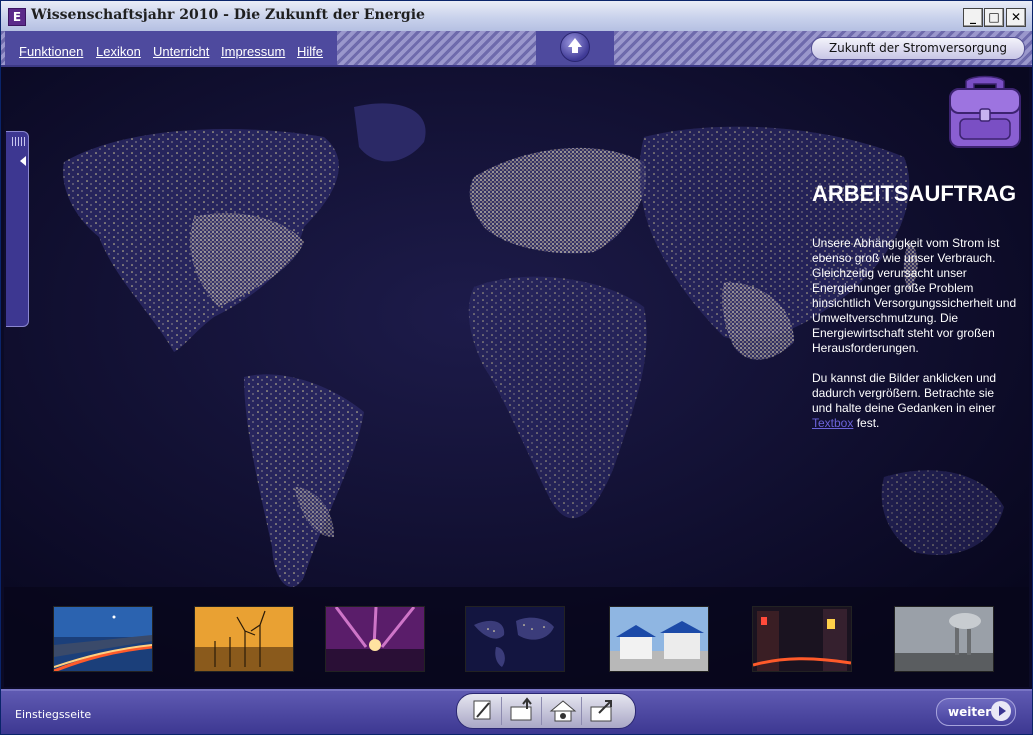 The image size is (1033, 735). I want to click on upload-photo-icon, so click(523, 711).